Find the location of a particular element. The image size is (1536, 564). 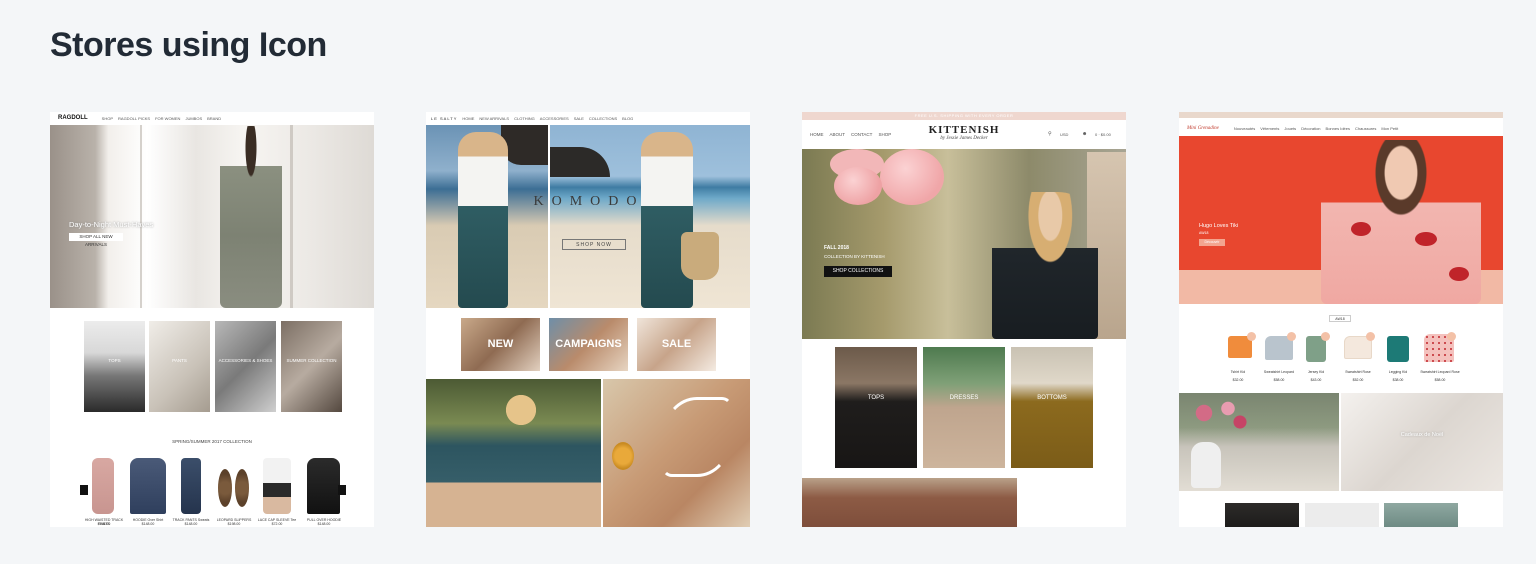

section-label: AW18 is located at coordinates (1340, 318).